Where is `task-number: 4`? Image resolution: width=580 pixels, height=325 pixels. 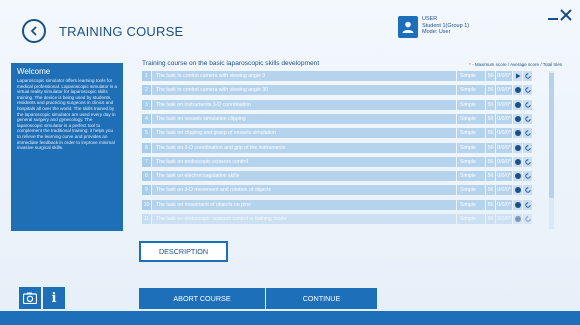 task-number: 4 is located at coordinates (146, 119).